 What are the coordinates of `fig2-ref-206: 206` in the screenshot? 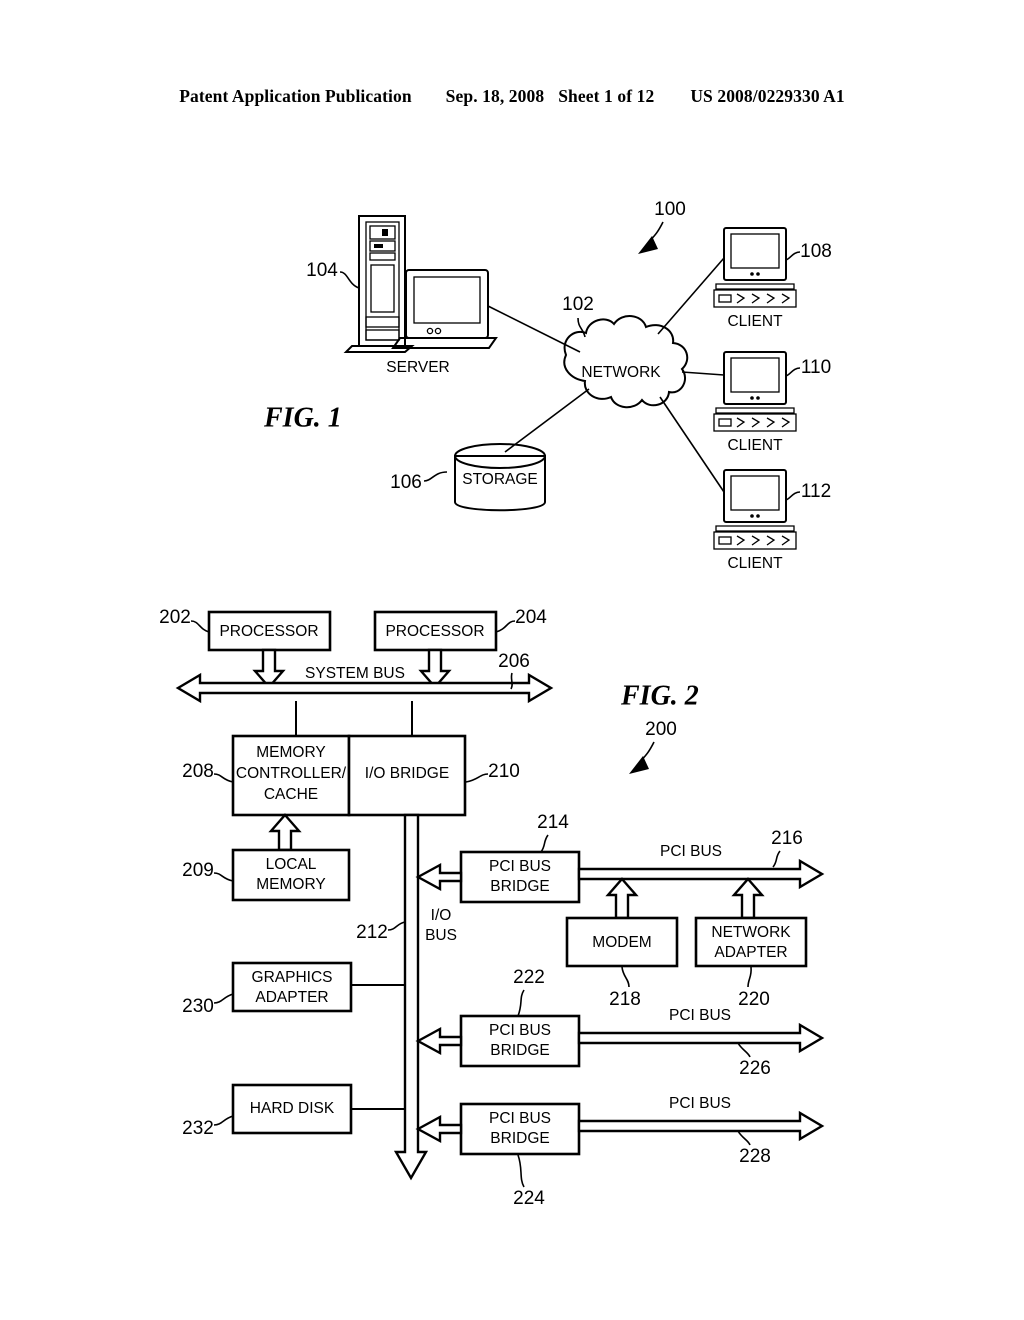 It's located at (514, 661).